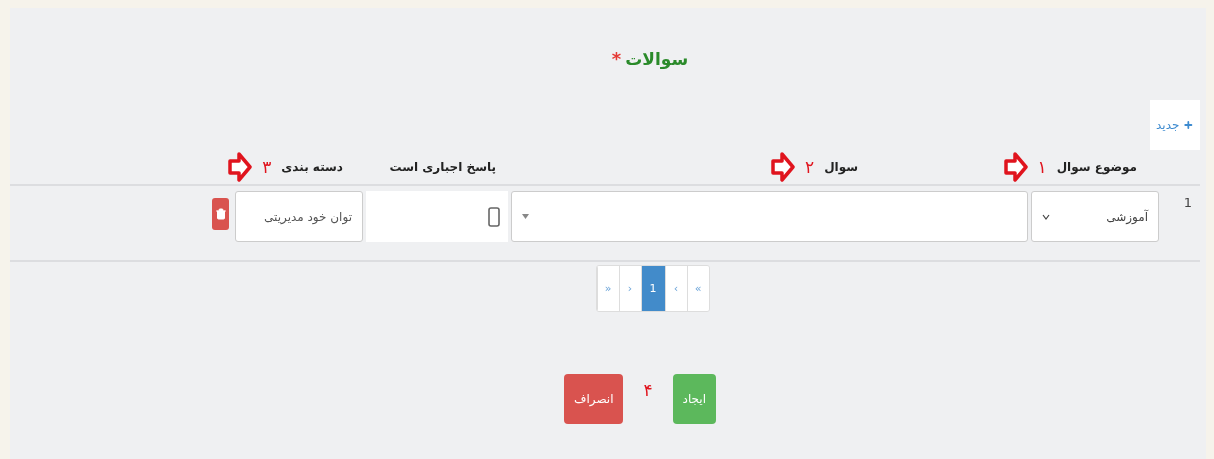 This screenshot has height=459, width=1214. Describe the element at coordinates (594, 399) in the screenshot. I see `cancel-button: انصراف` at that location.